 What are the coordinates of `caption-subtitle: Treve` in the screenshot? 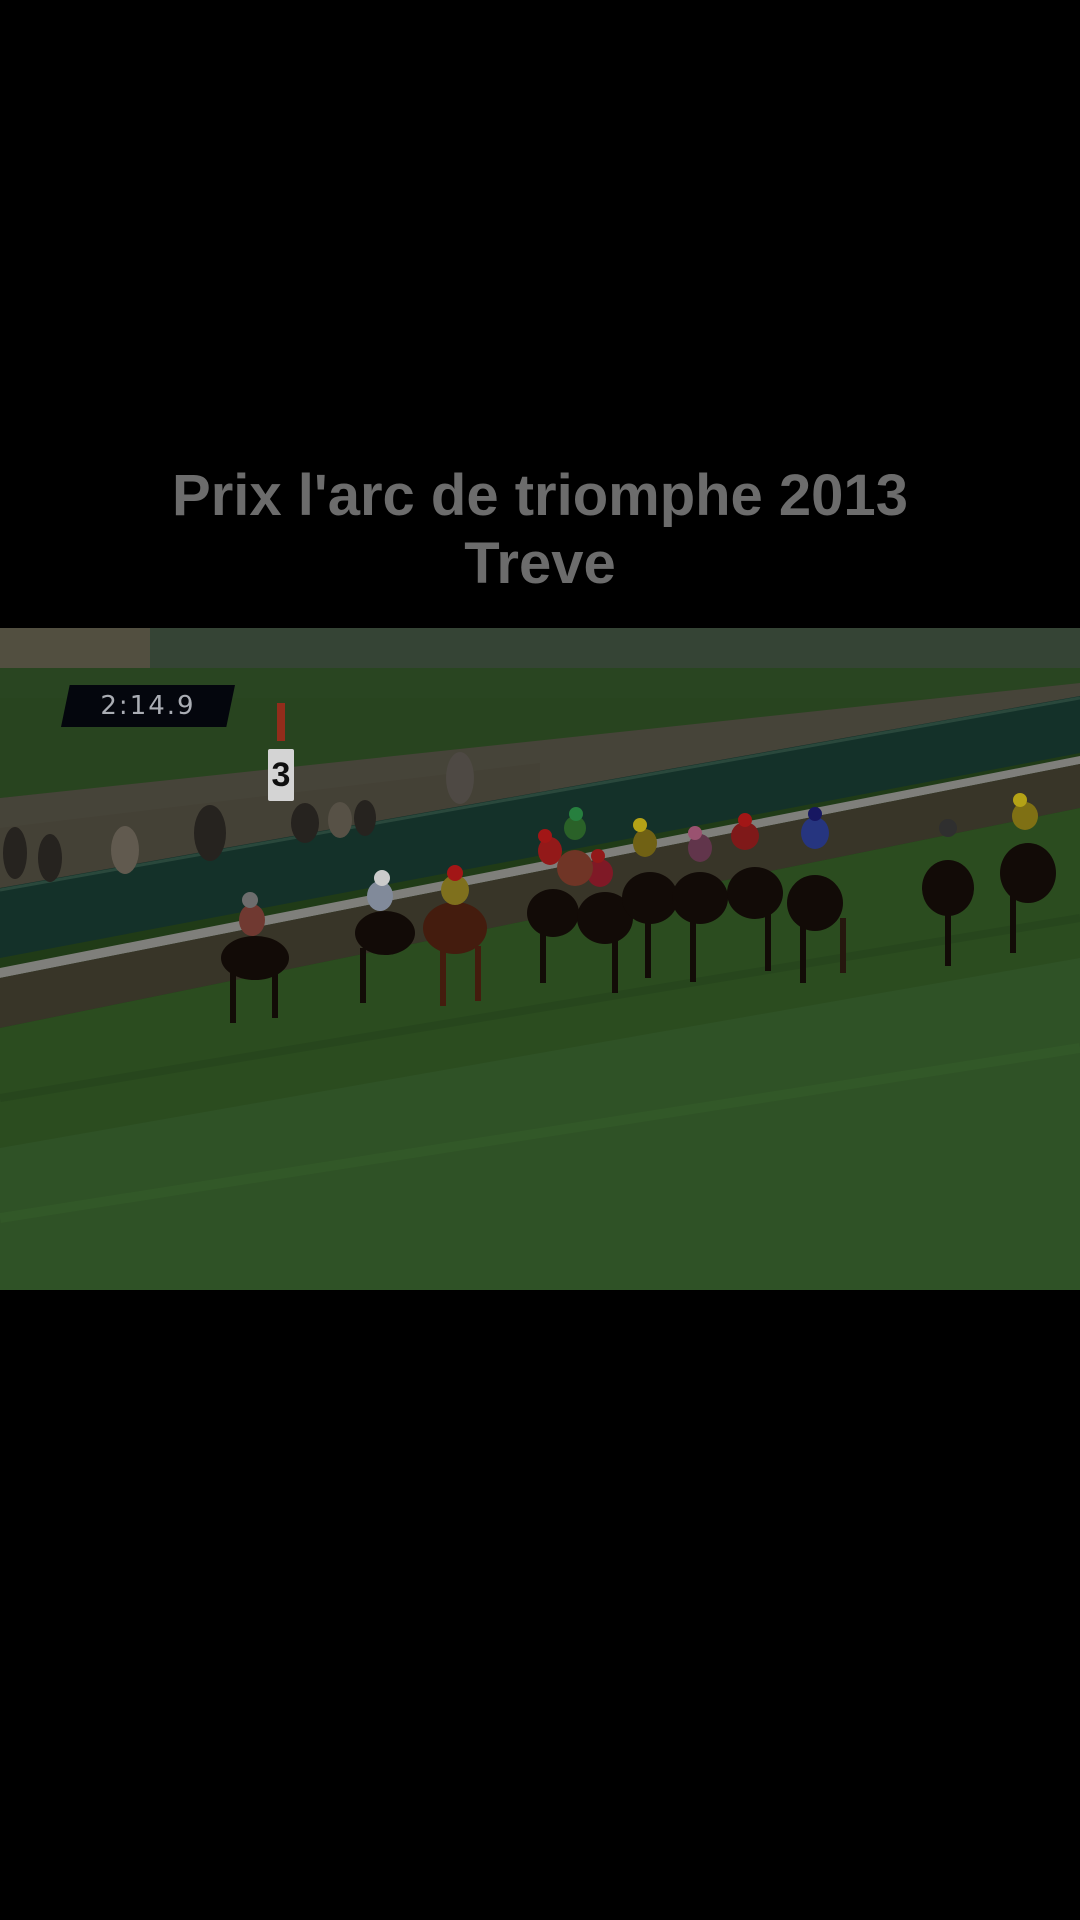 It's located at (540, 563).